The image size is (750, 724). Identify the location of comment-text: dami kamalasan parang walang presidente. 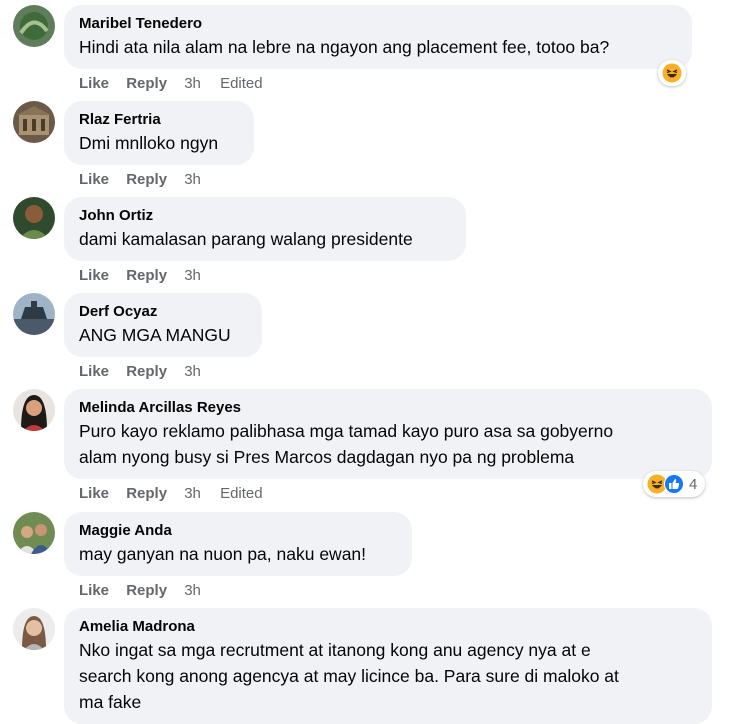
(246, 239).